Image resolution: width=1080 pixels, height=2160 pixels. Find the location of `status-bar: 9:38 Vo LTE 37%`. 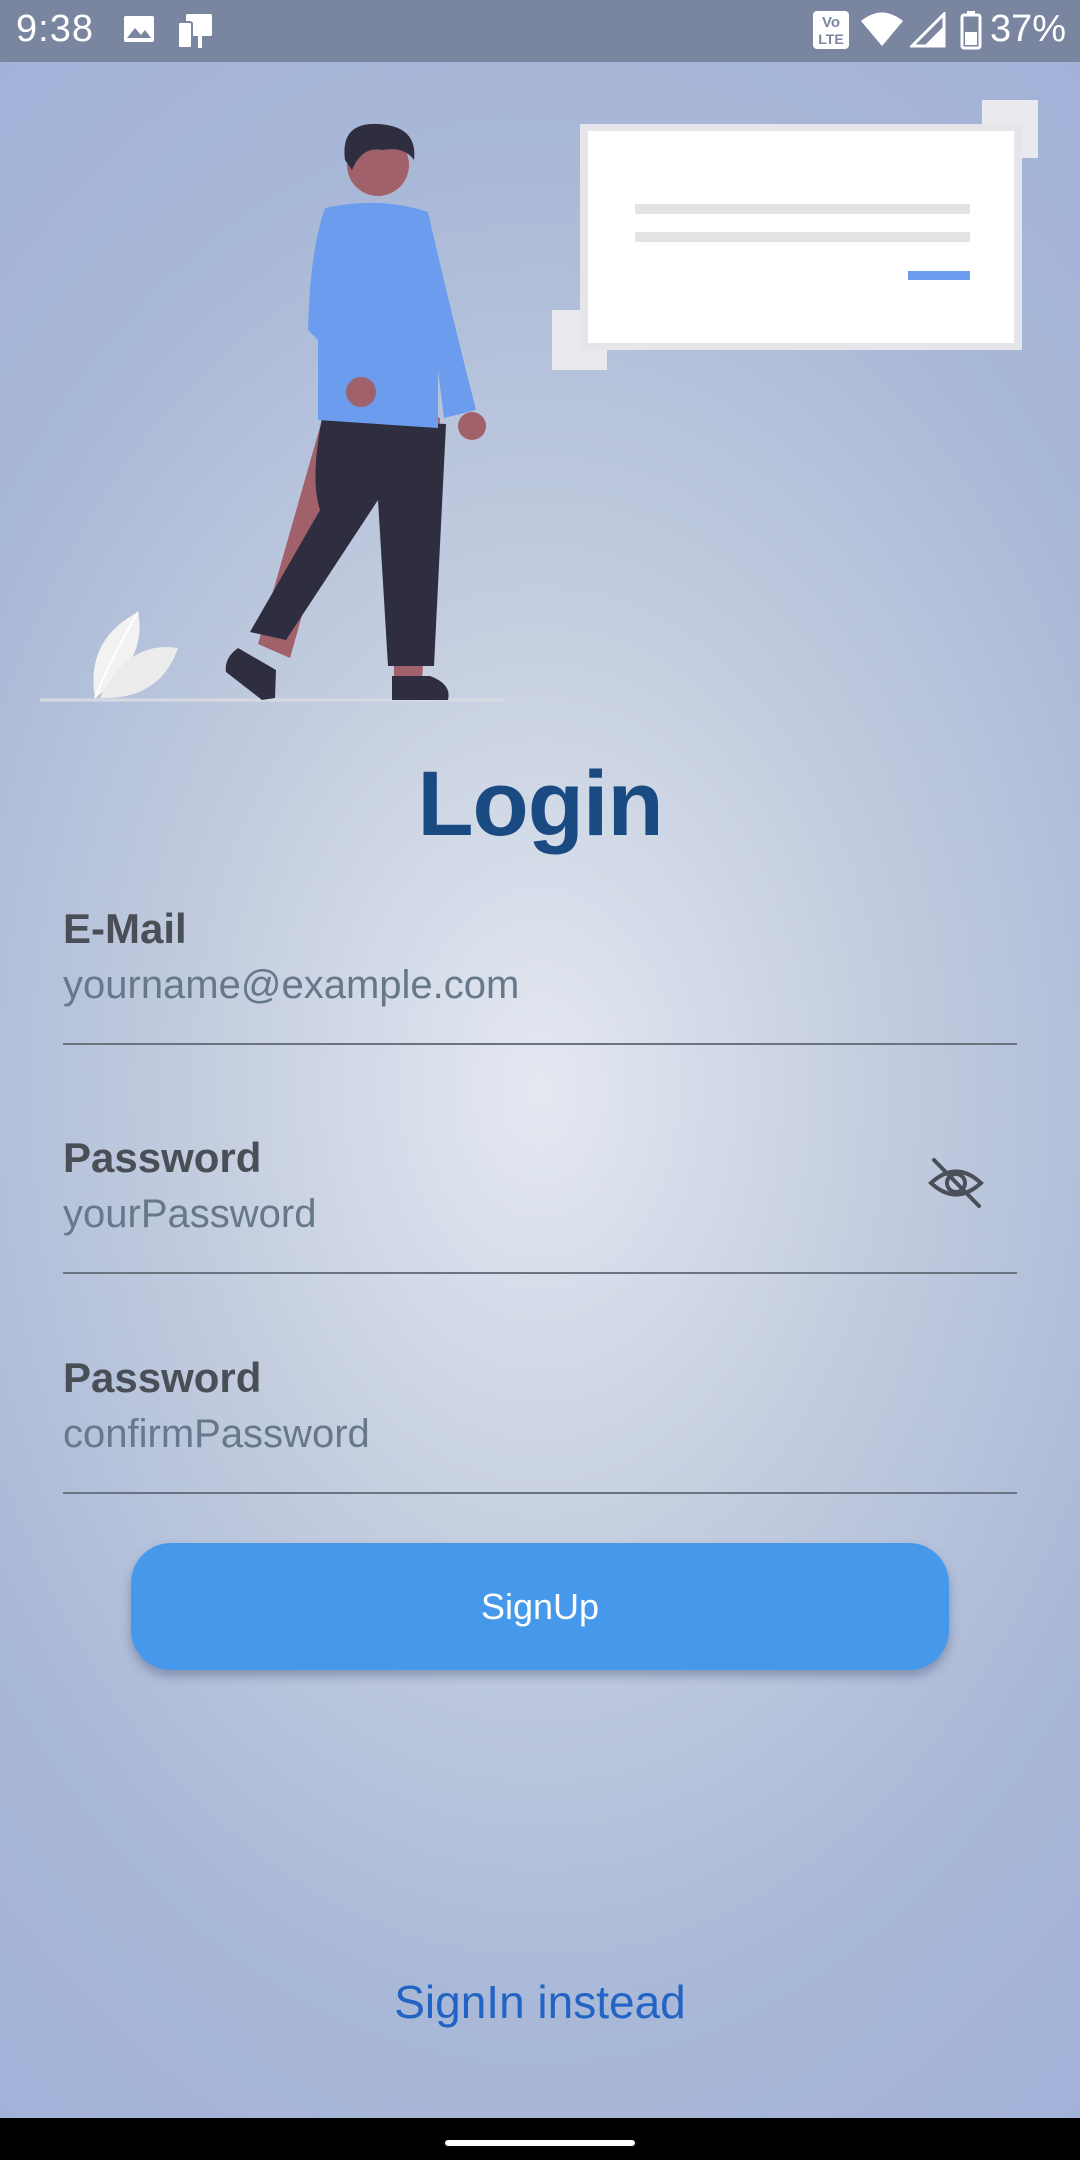

status-bar: 9:38 Vo LTE 37% is located at coordinates (540, 31).